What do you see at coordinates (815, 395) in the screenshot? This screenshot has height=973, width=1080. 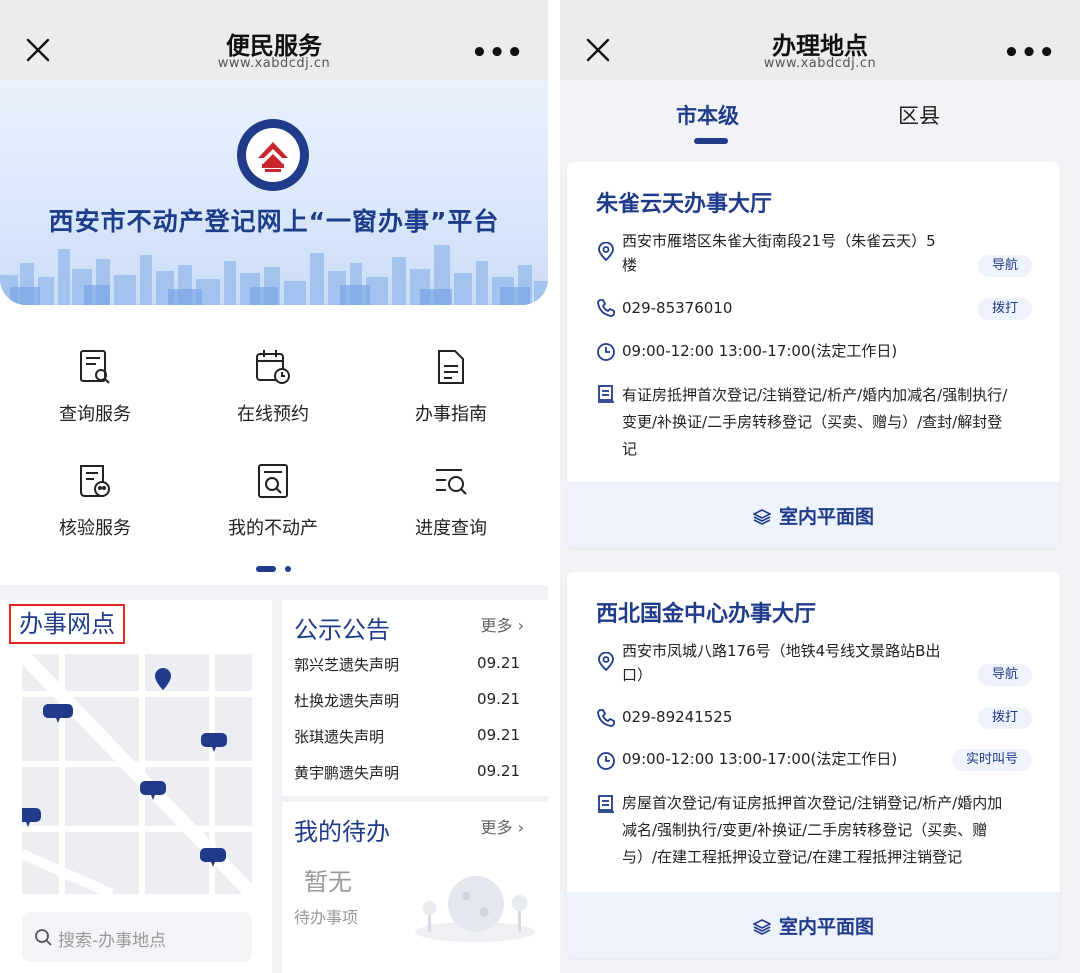 I see `services-line: 有证房抵押首次登记/注销登记/析产/婚内加减名/强制执行/` at bounding box center [815, 395].